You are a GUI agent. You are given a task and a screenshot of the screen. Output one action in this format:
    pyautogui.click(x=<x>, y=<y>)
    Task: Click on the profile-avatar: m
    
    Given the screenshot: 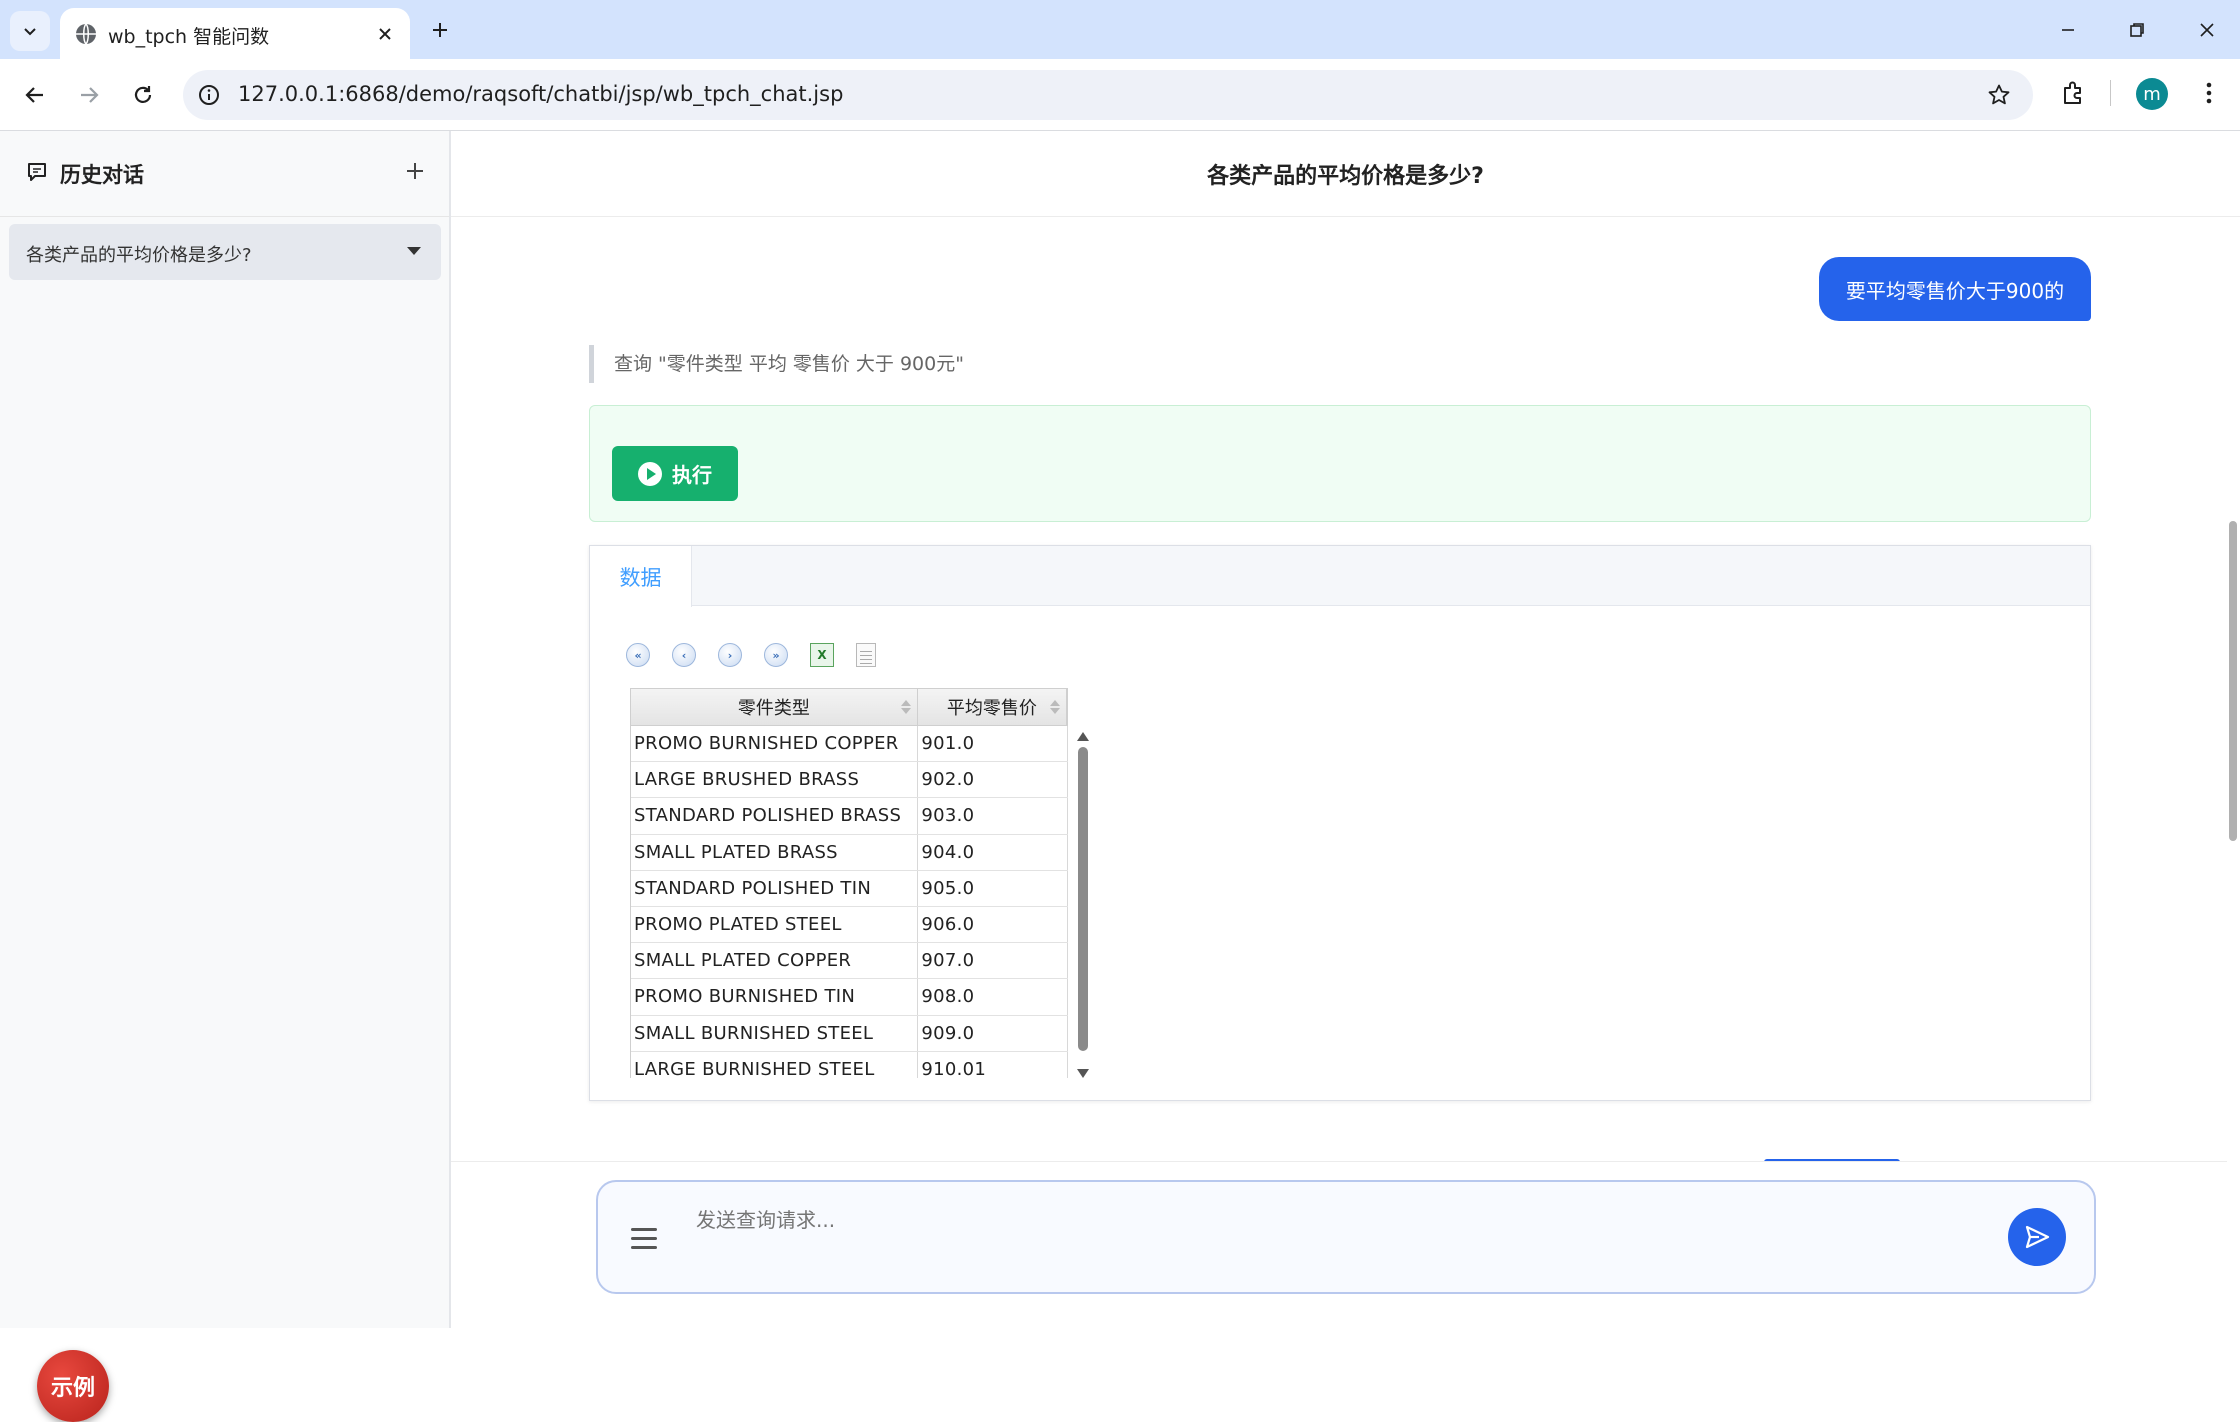 What is the action you would take?
    pyautogui.click(x=2152, y=94)
    